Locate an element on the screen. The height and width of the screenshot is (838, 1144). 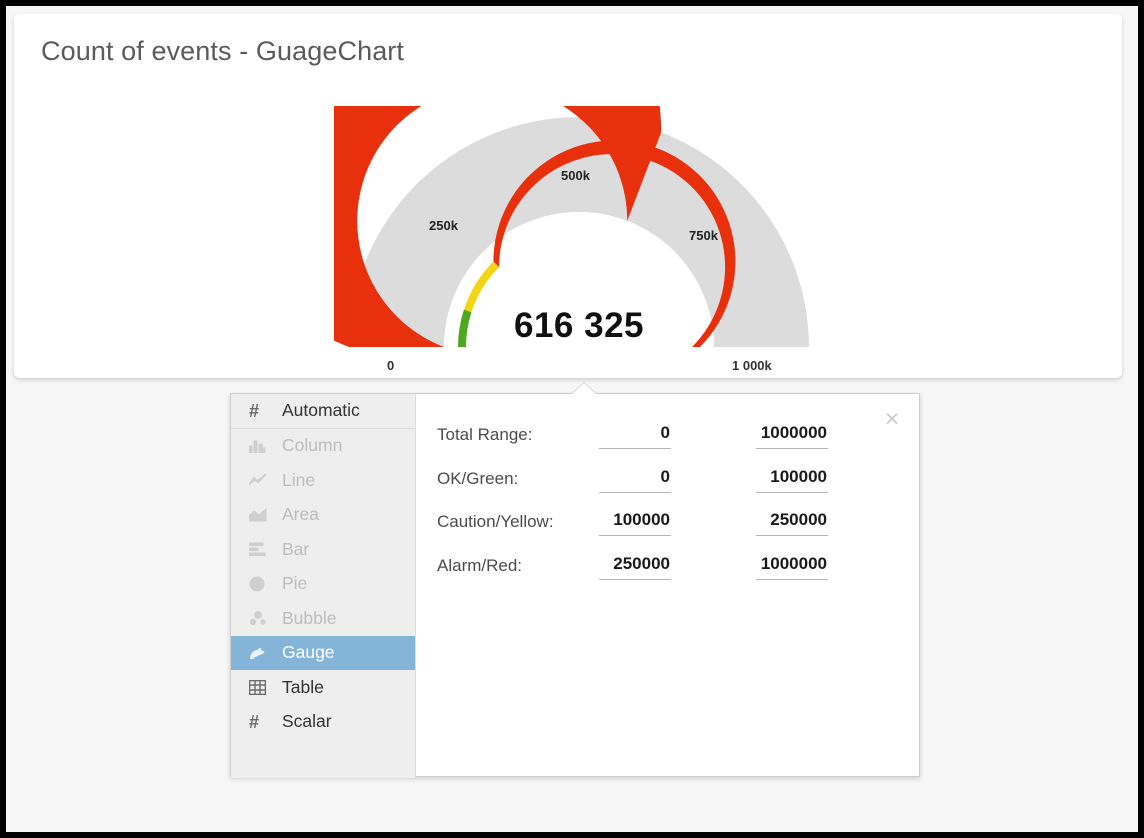
chart-type-item-column: Column is located at coordinates (323, 446).